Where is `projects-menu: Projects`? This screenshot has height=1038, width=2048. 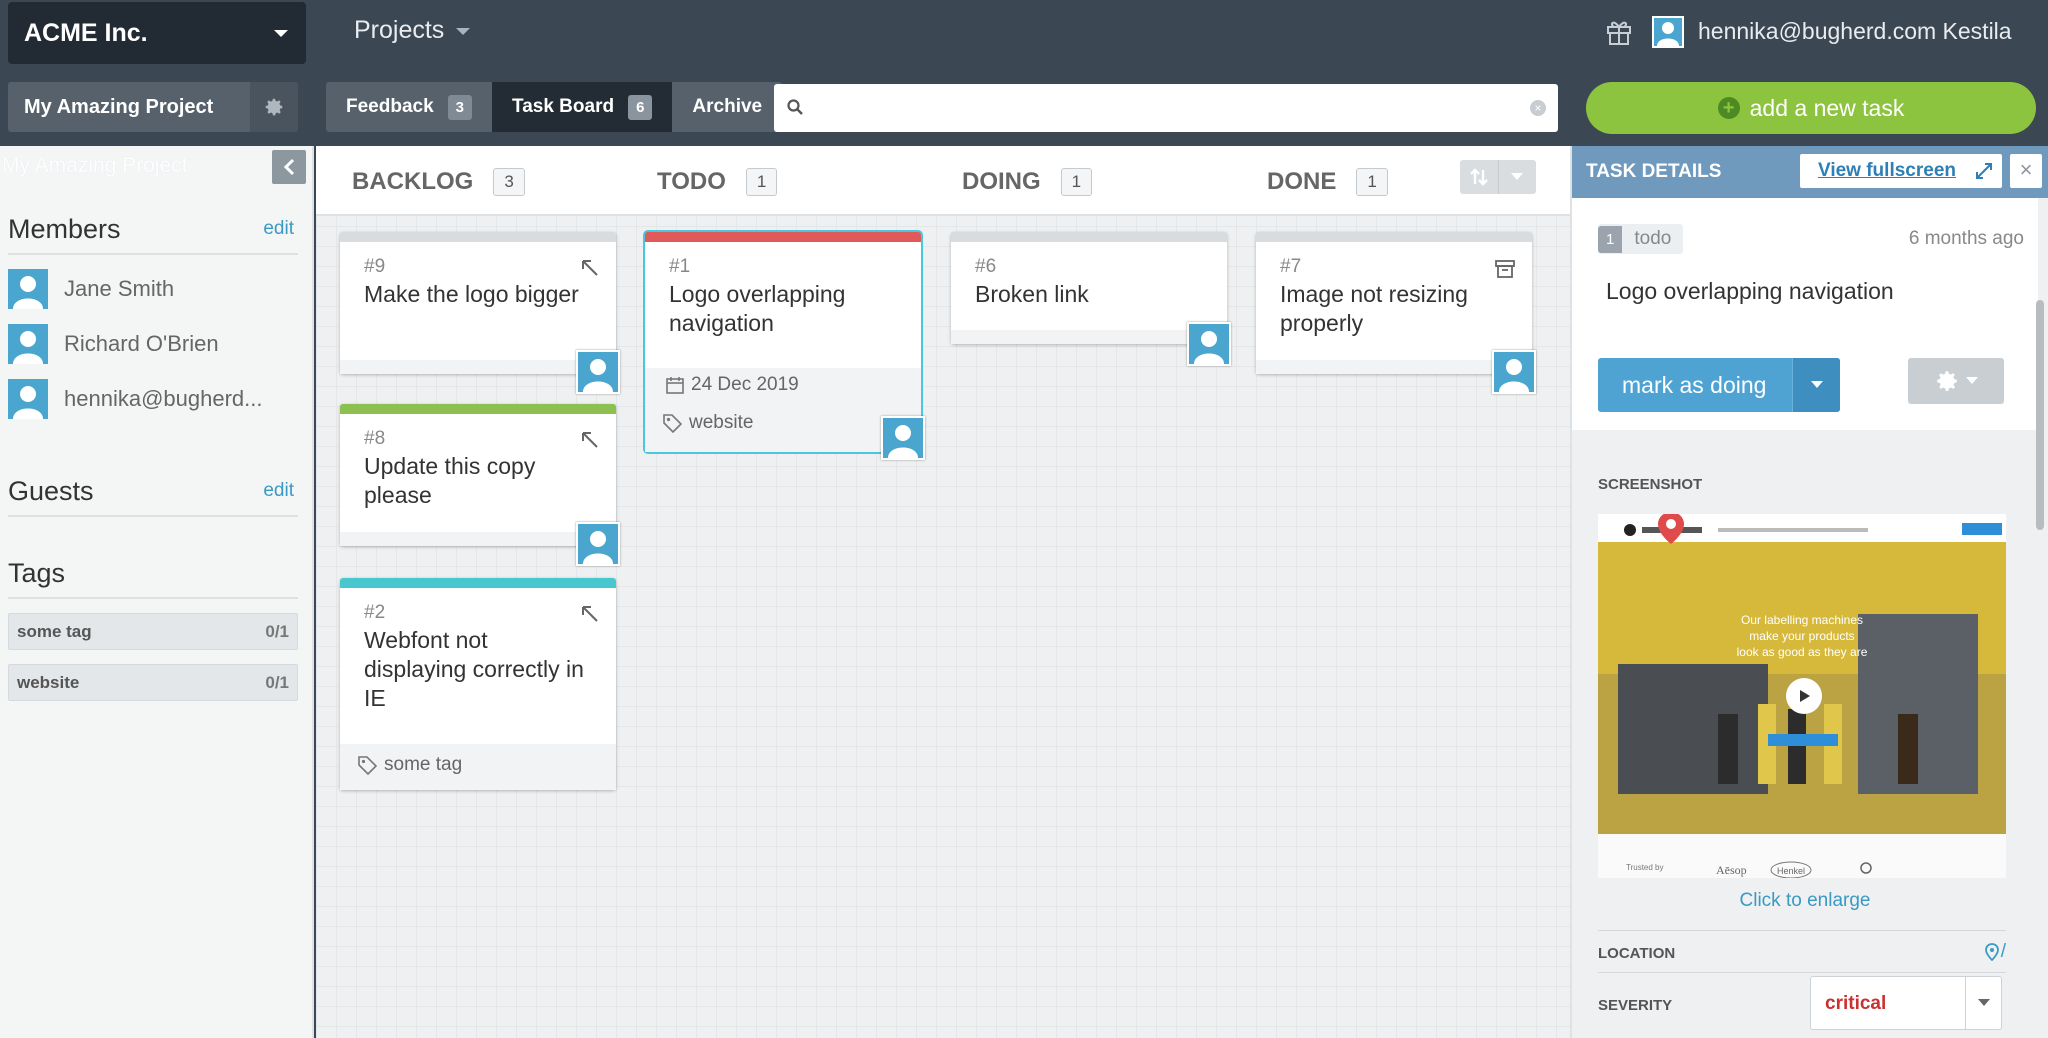 projects-menu: Projects is located at coordinates (412, 30).